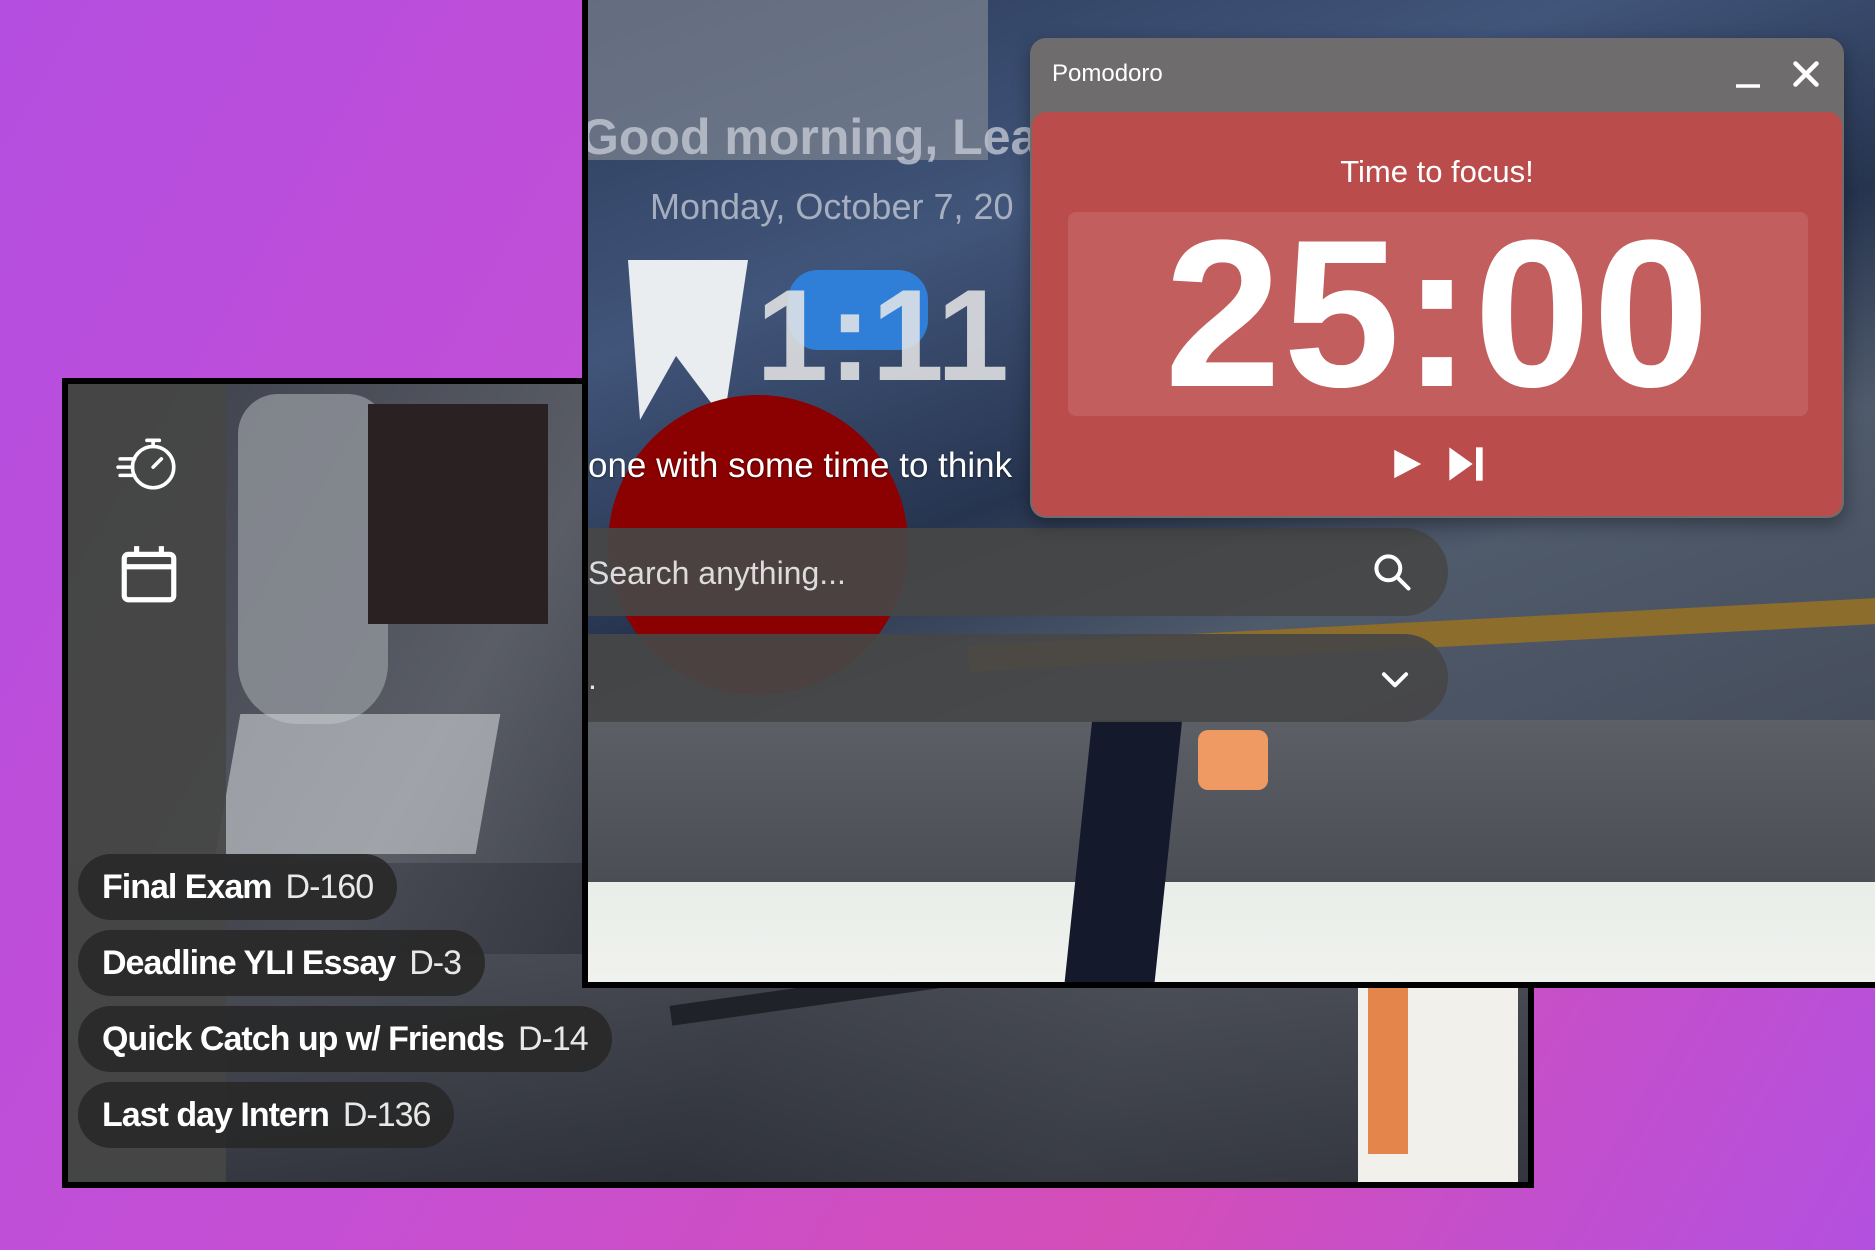  What do you see at coordinates (149, 463) in the screenshot?
I see `timer-icon` at bounding box center [149, 463].